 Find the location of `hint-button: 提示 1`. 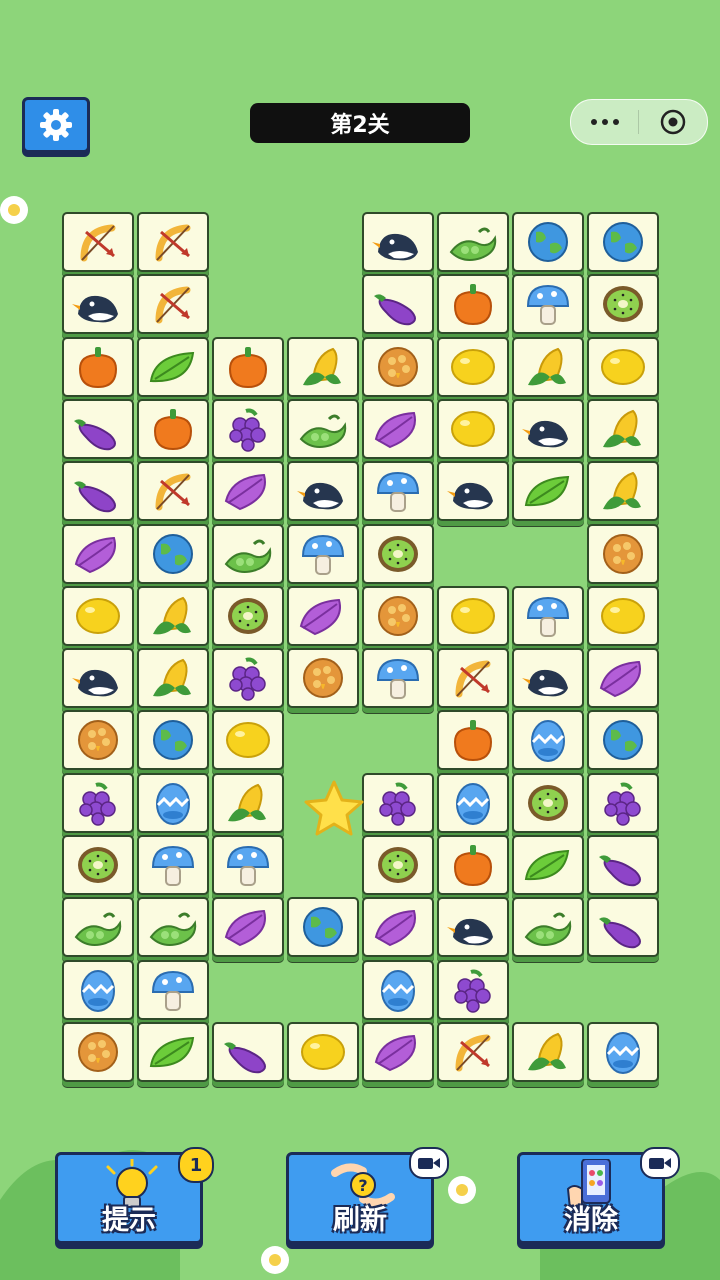

hint-button: 提示 1 is located at coordinates (134, 1195).